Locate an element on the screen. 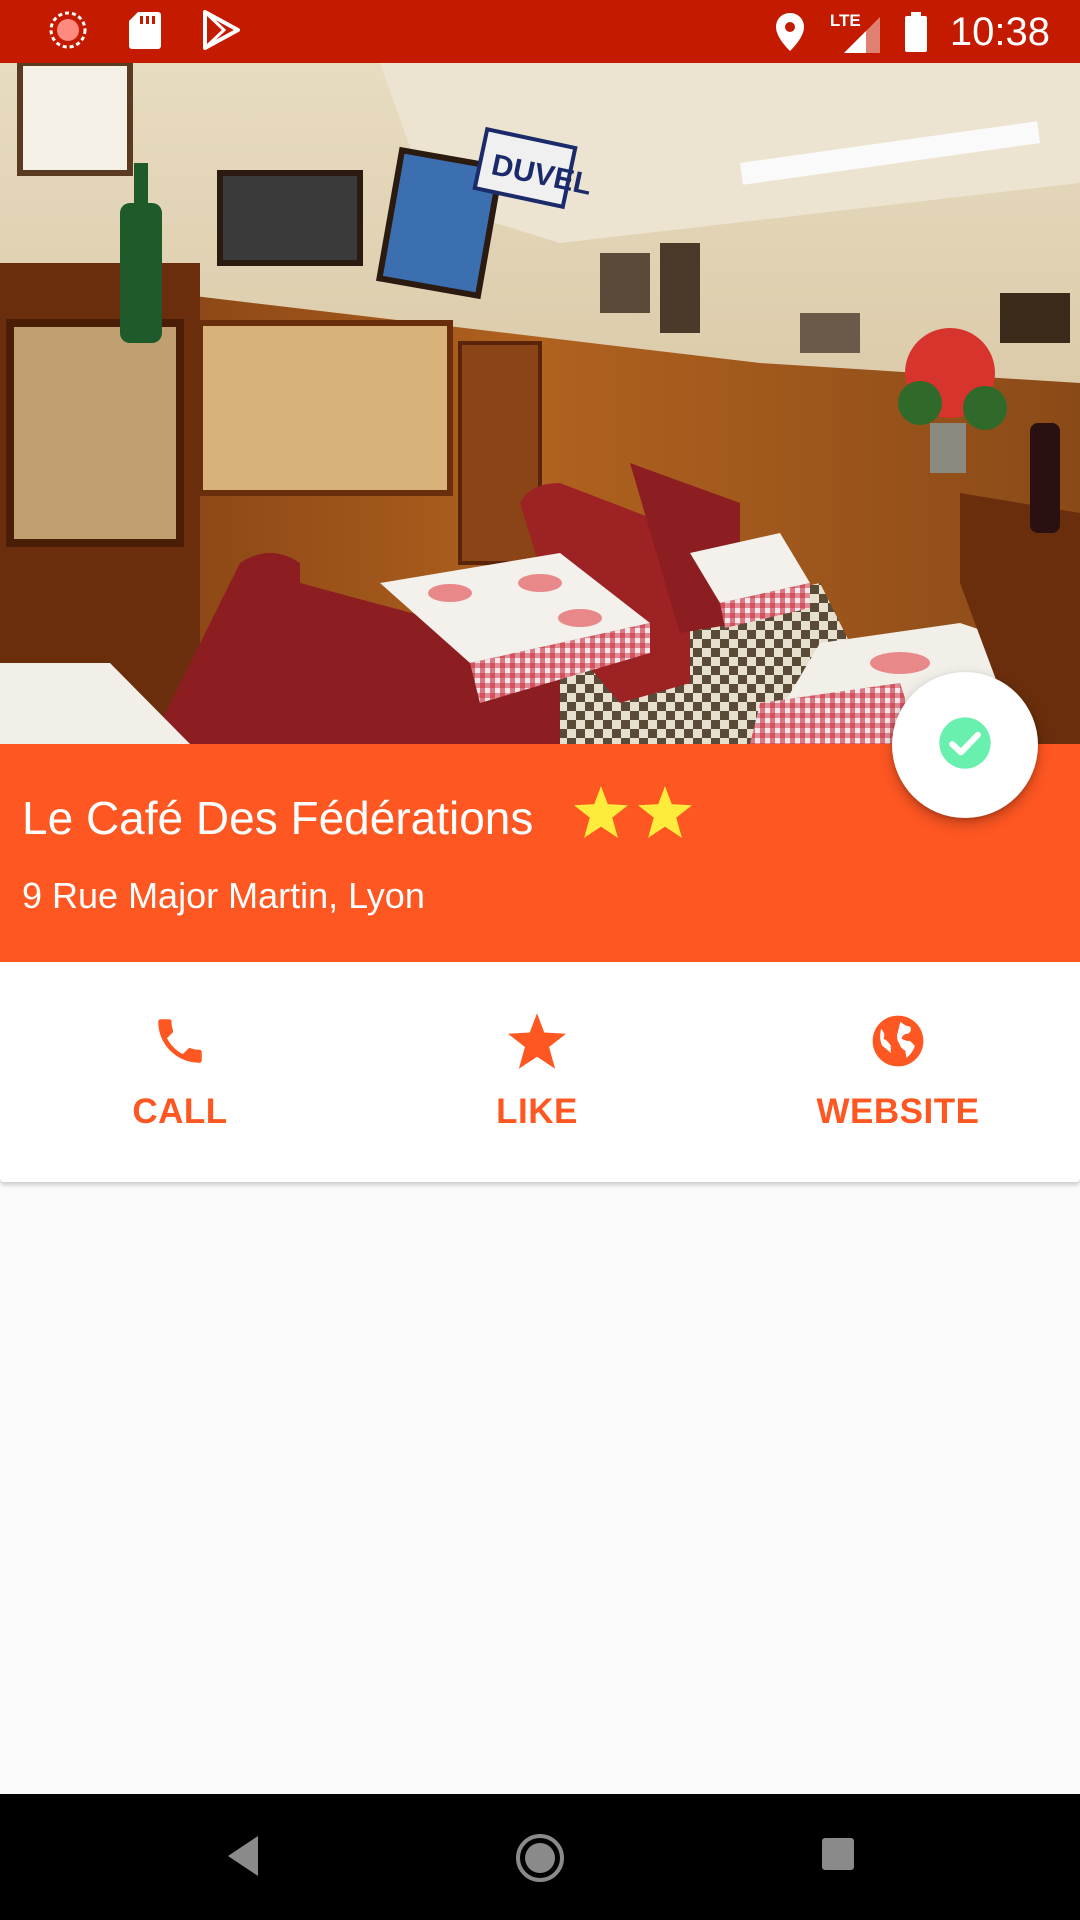  restaurant-address: 9 Rue Major Martin, Lyon is located at coordinates (223, 895).